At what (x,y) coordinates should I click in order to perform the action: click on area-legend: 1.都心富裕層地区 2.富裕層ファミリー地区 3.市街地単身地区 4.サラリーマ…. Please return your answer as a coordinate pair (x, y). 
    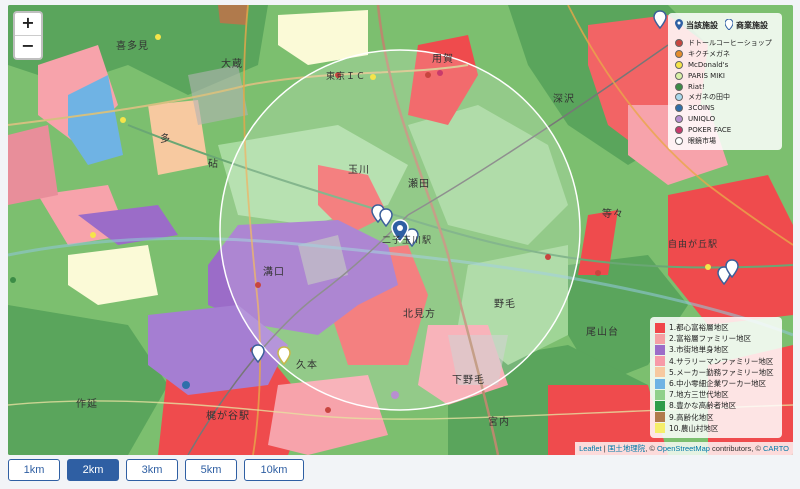
    Looking at the image, I should click on (716, 377).